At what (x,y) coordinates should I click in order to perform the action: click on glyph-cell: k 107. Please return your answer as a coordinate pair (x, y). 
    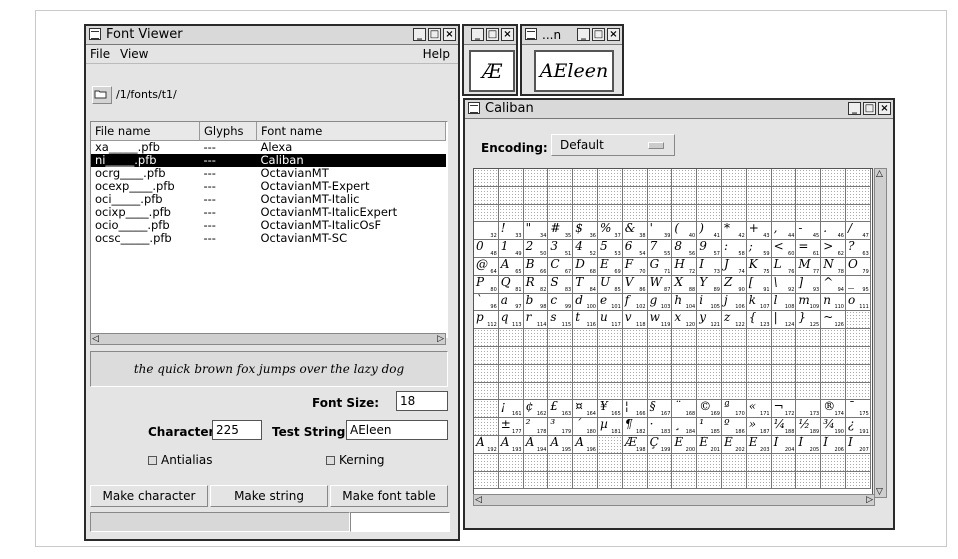
    Looking at the image, I should click on (759, 302).